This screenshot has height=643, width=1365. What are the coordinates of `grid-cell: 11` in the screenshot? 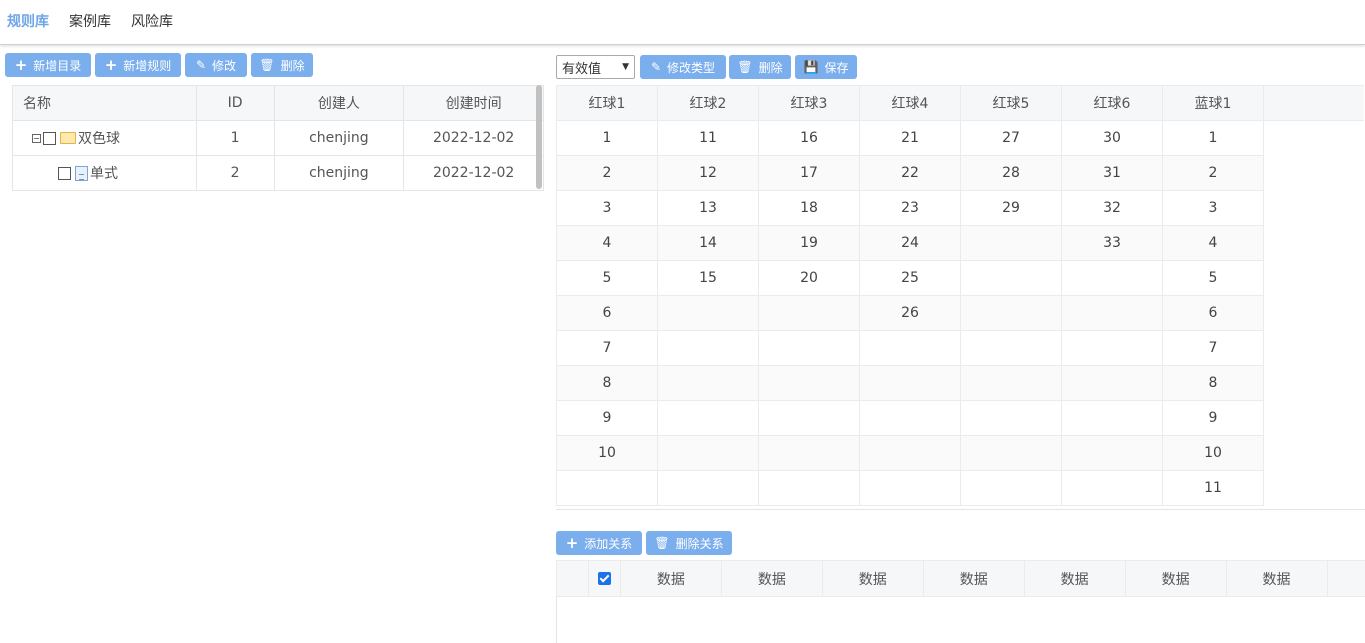 It's located at (1213, 488).